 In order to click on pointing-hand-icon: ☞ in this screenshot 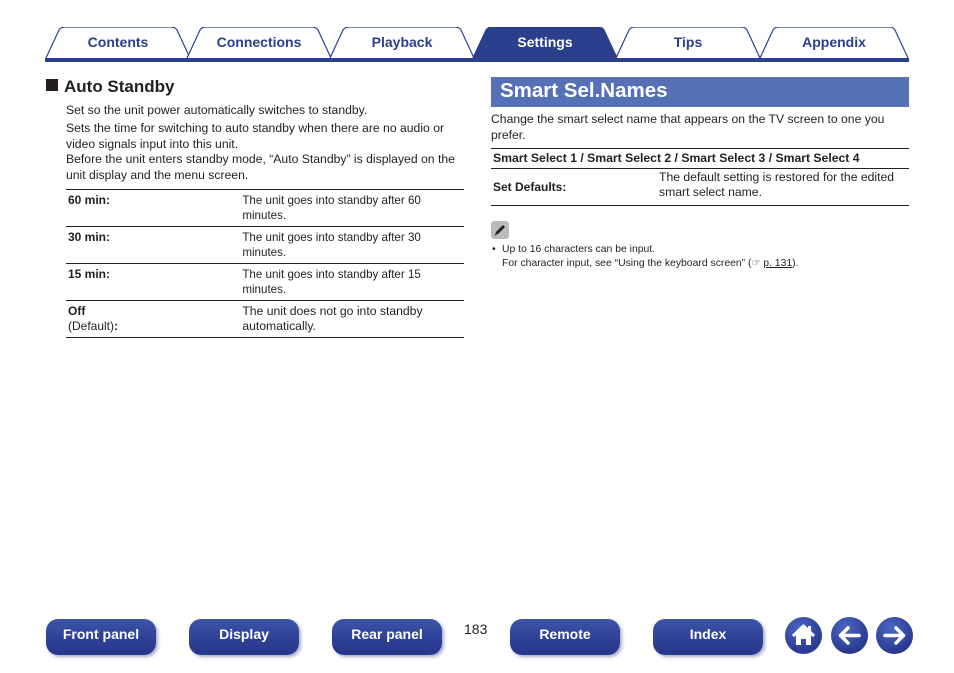, I will do `click(757, 263)`.